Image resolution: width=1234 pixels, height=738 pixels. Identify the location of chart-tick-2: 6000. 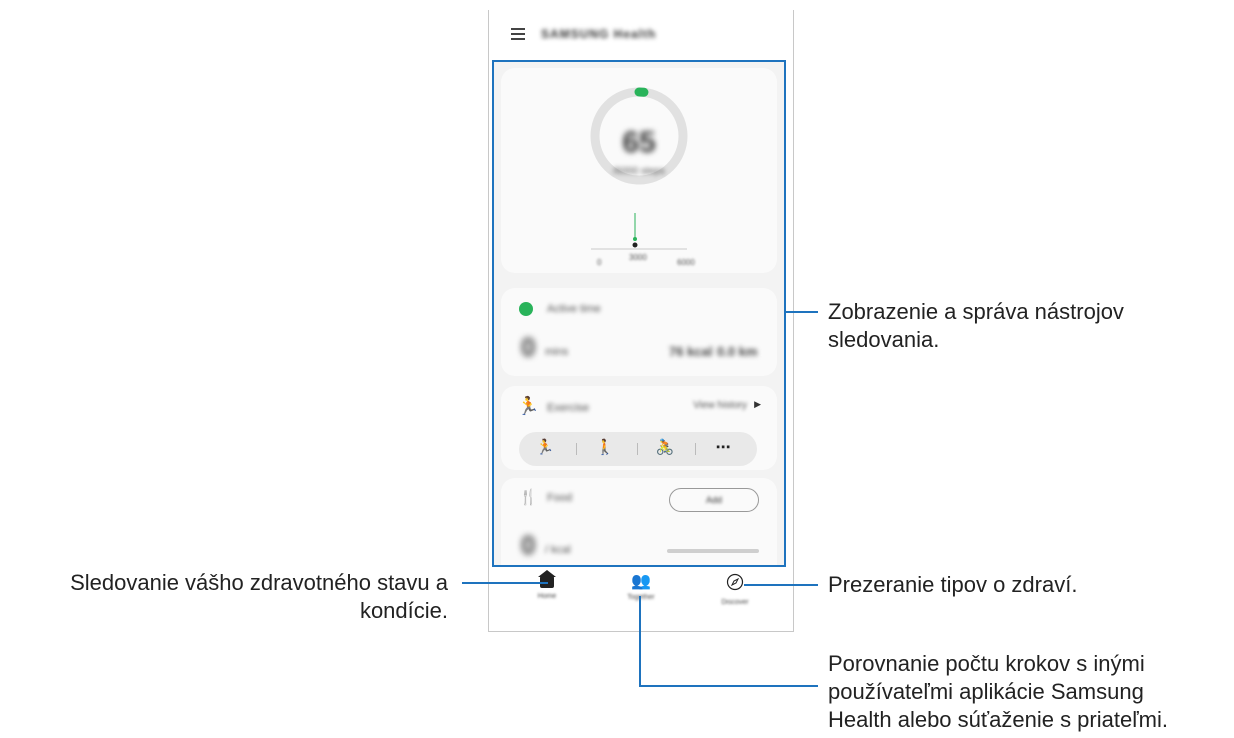
(686, 262).